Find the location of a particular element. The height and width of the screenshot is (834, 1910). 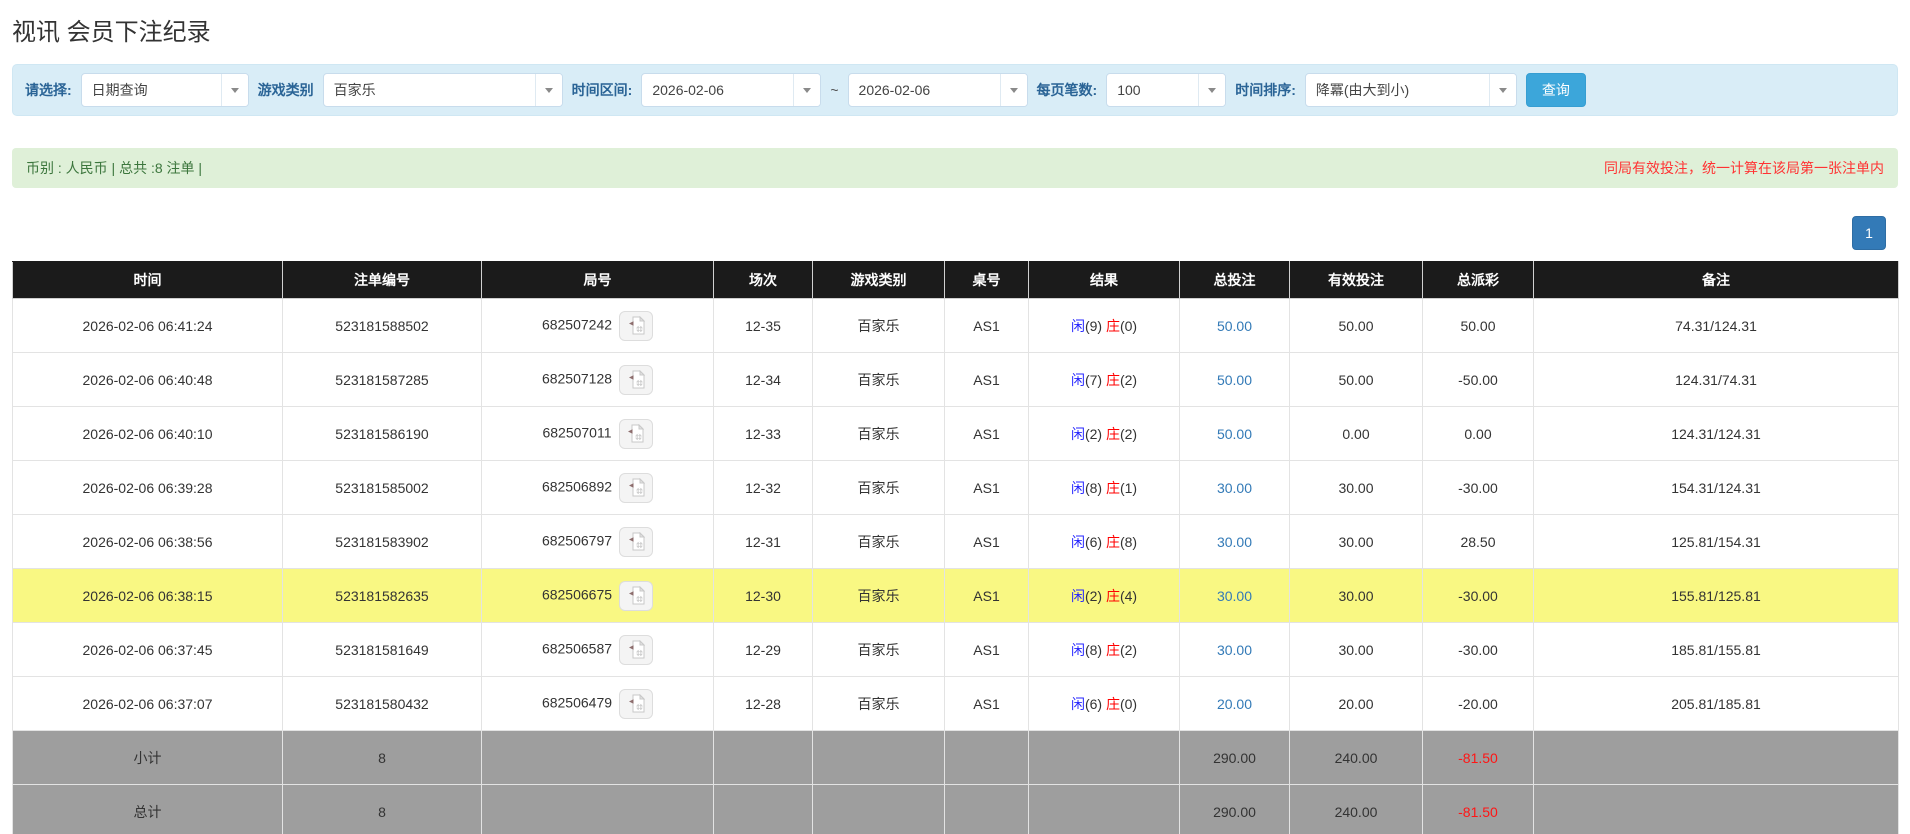

result-cell: 闲(6) 庄(0) is located at coordinates (1104, 703).